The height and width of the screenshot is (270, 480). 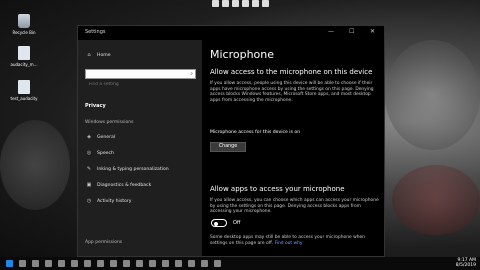 I want to click on nav-item-speech: ◎ Speech, so click(x=99, y=153).